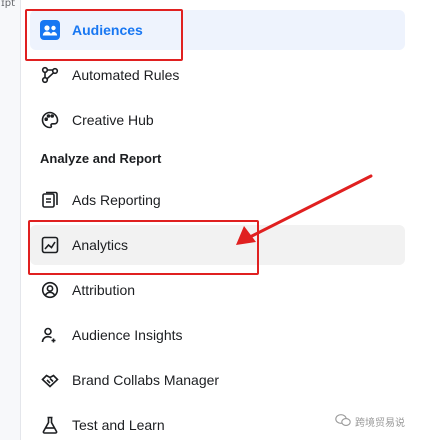 The height and width of the screenshot is (445, 425). Describe the element at coordinates (217, 75) in the screenshot. I see `menu-item-automated-rules: Automated Rules` at that location.